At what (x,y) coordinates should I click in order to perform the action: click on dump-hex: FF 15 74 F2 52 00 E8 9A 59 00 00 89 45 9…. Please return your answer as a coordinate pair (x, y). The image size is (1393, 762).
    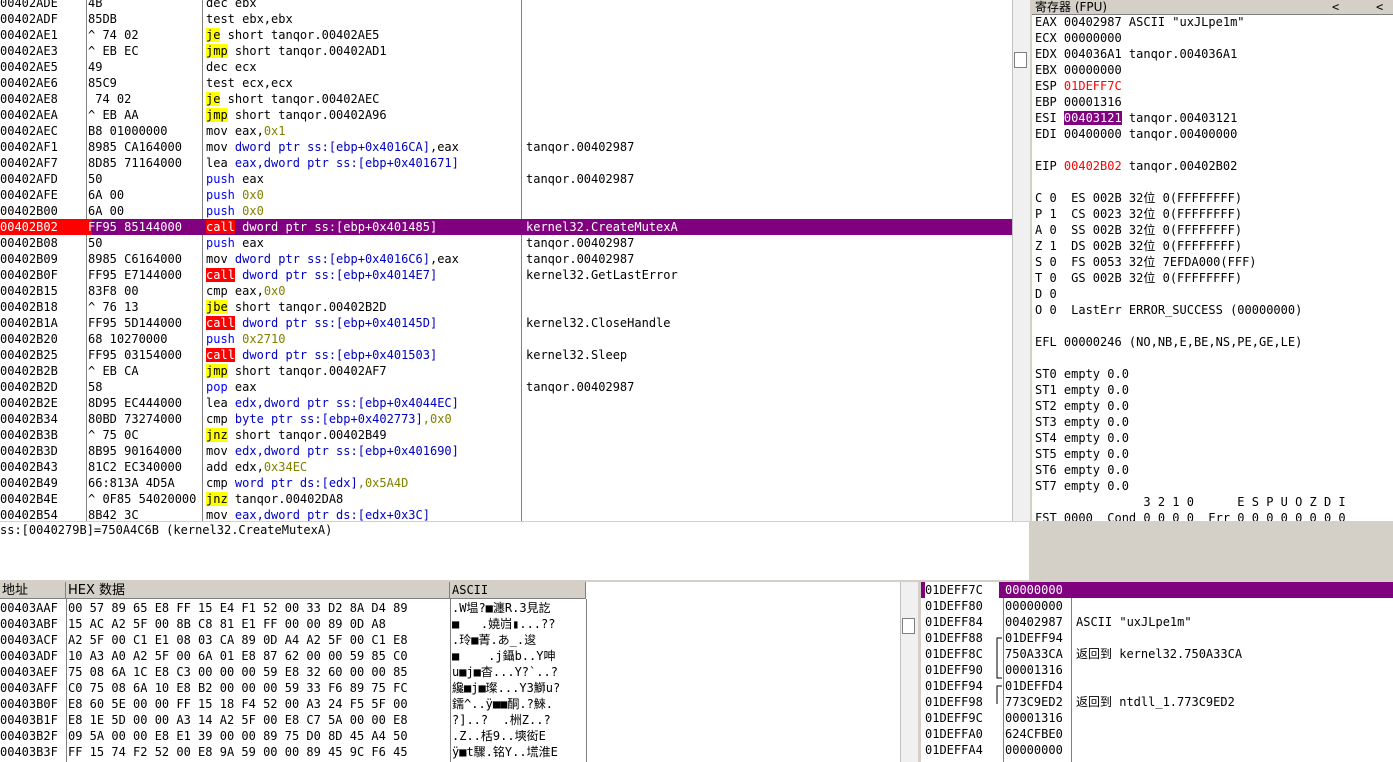
    Looking at the image, I should click on (258, 752).